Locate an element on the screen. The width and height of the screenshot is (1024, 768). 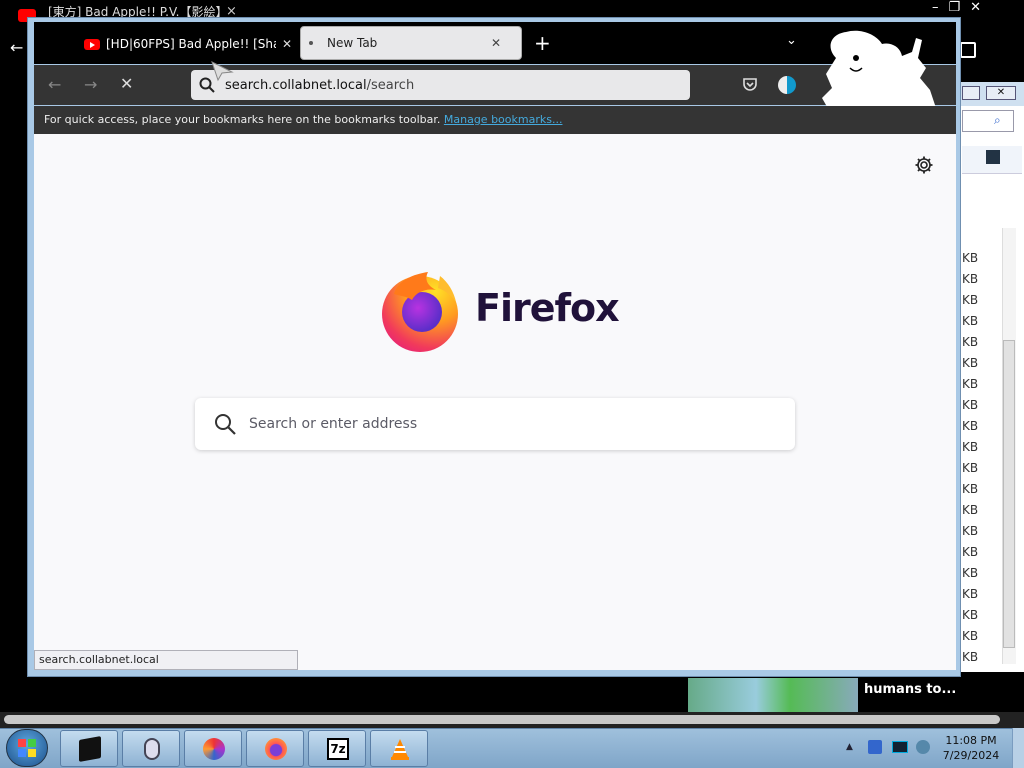
tab-bad-apple: [HD|60FPS] Bad Apple!! [Shadow ✕ is located at coordinates (185, 44).